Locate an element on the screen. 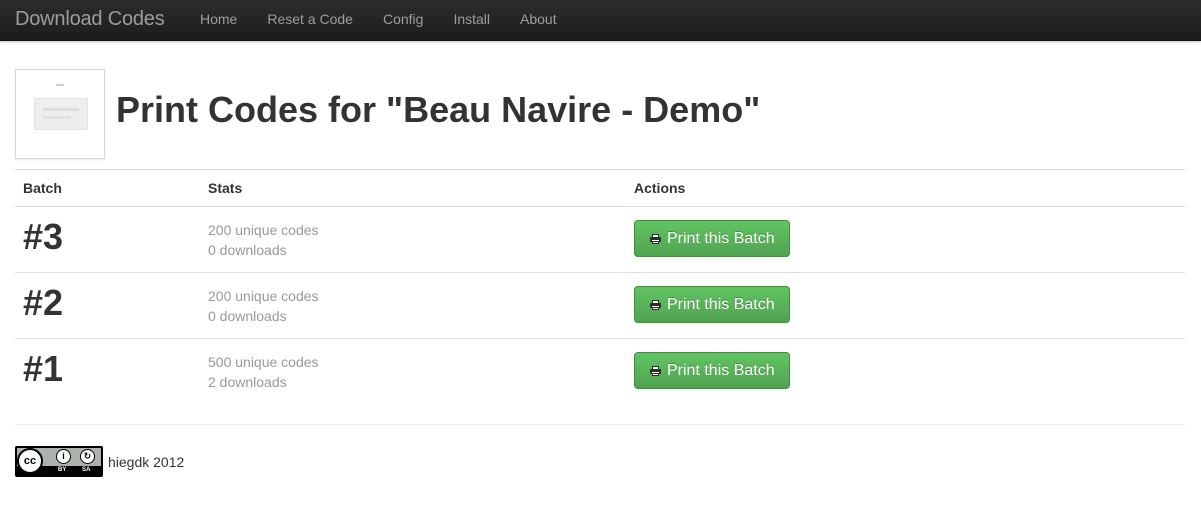  batch-cell: #3 is located at coordinates (107, 240).